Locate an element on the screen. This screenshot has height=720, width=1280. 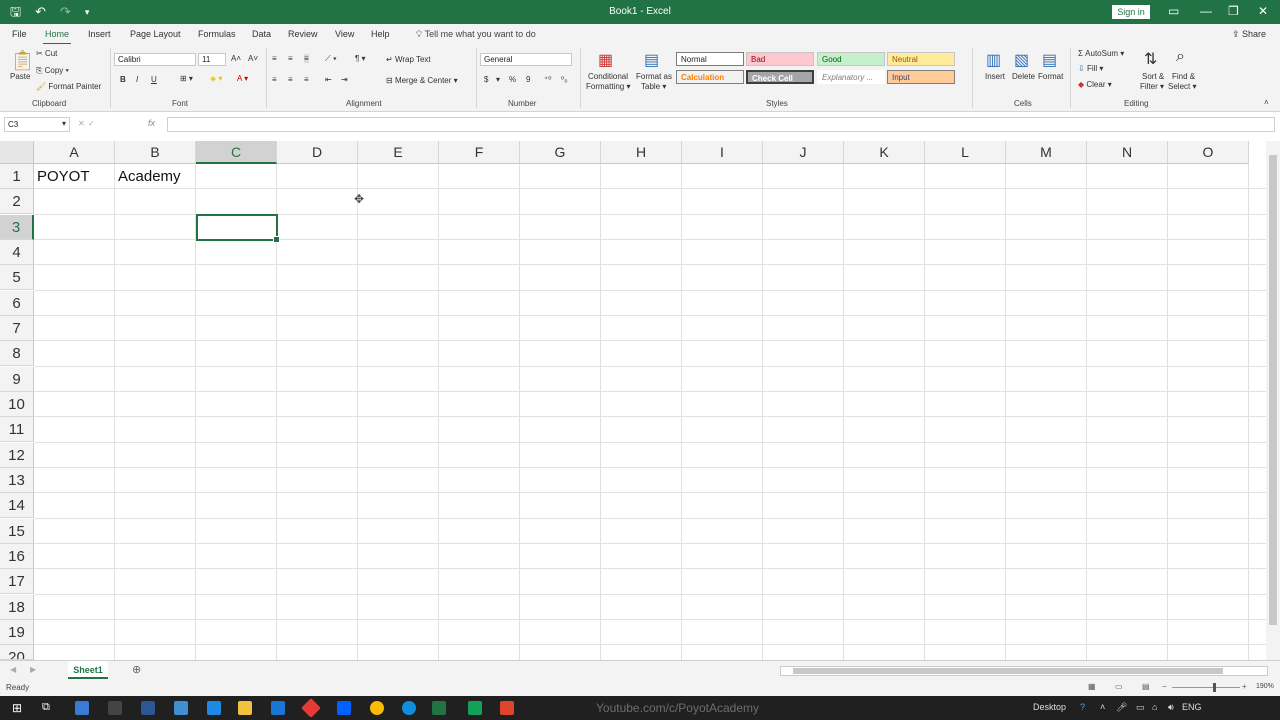
tab-file: File is located at coordinates (19, 34).